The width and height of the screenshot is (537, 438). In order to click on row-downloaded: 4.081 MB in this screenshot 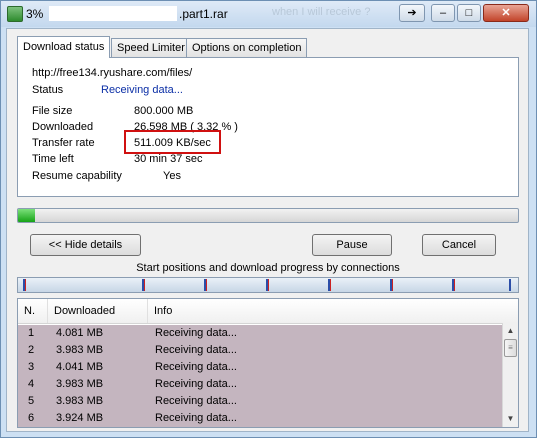, I will do `click(80, 333)`.